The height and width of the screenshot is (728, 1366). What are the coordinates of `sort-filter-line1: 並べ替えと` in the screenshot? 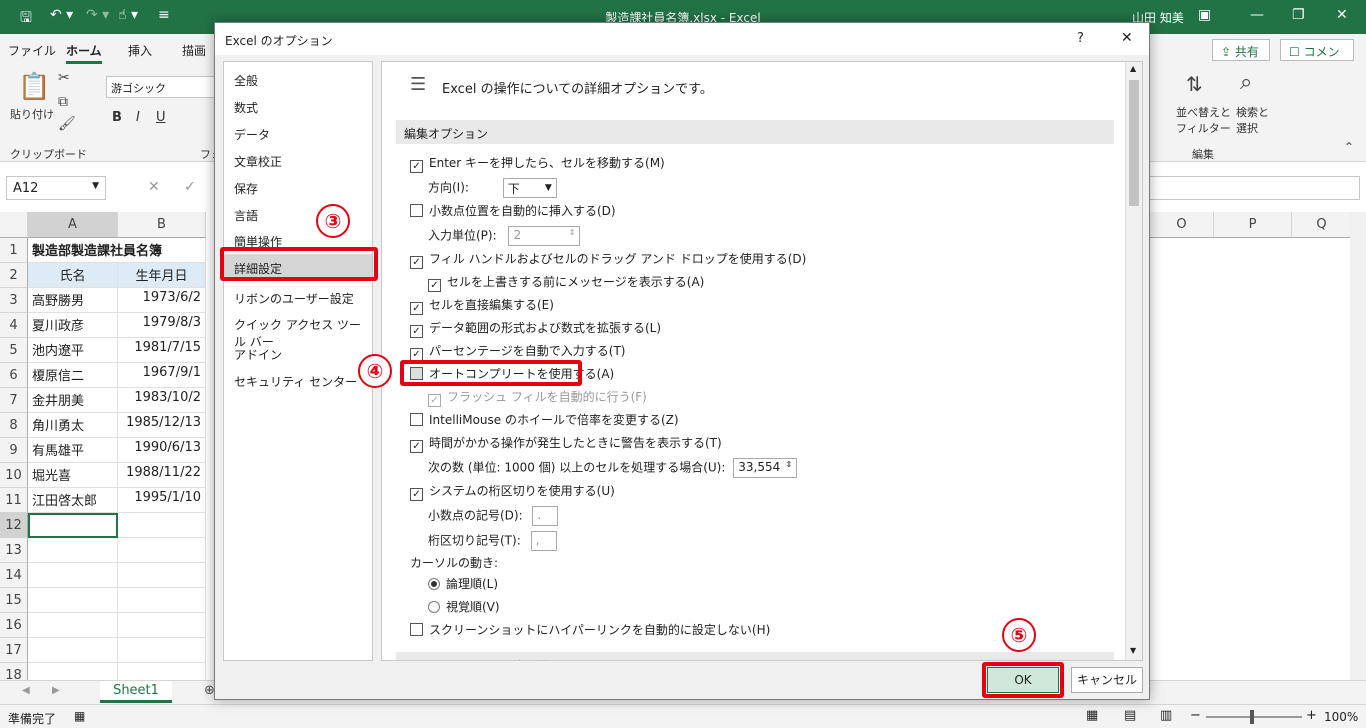 It's located at (1203, 112).